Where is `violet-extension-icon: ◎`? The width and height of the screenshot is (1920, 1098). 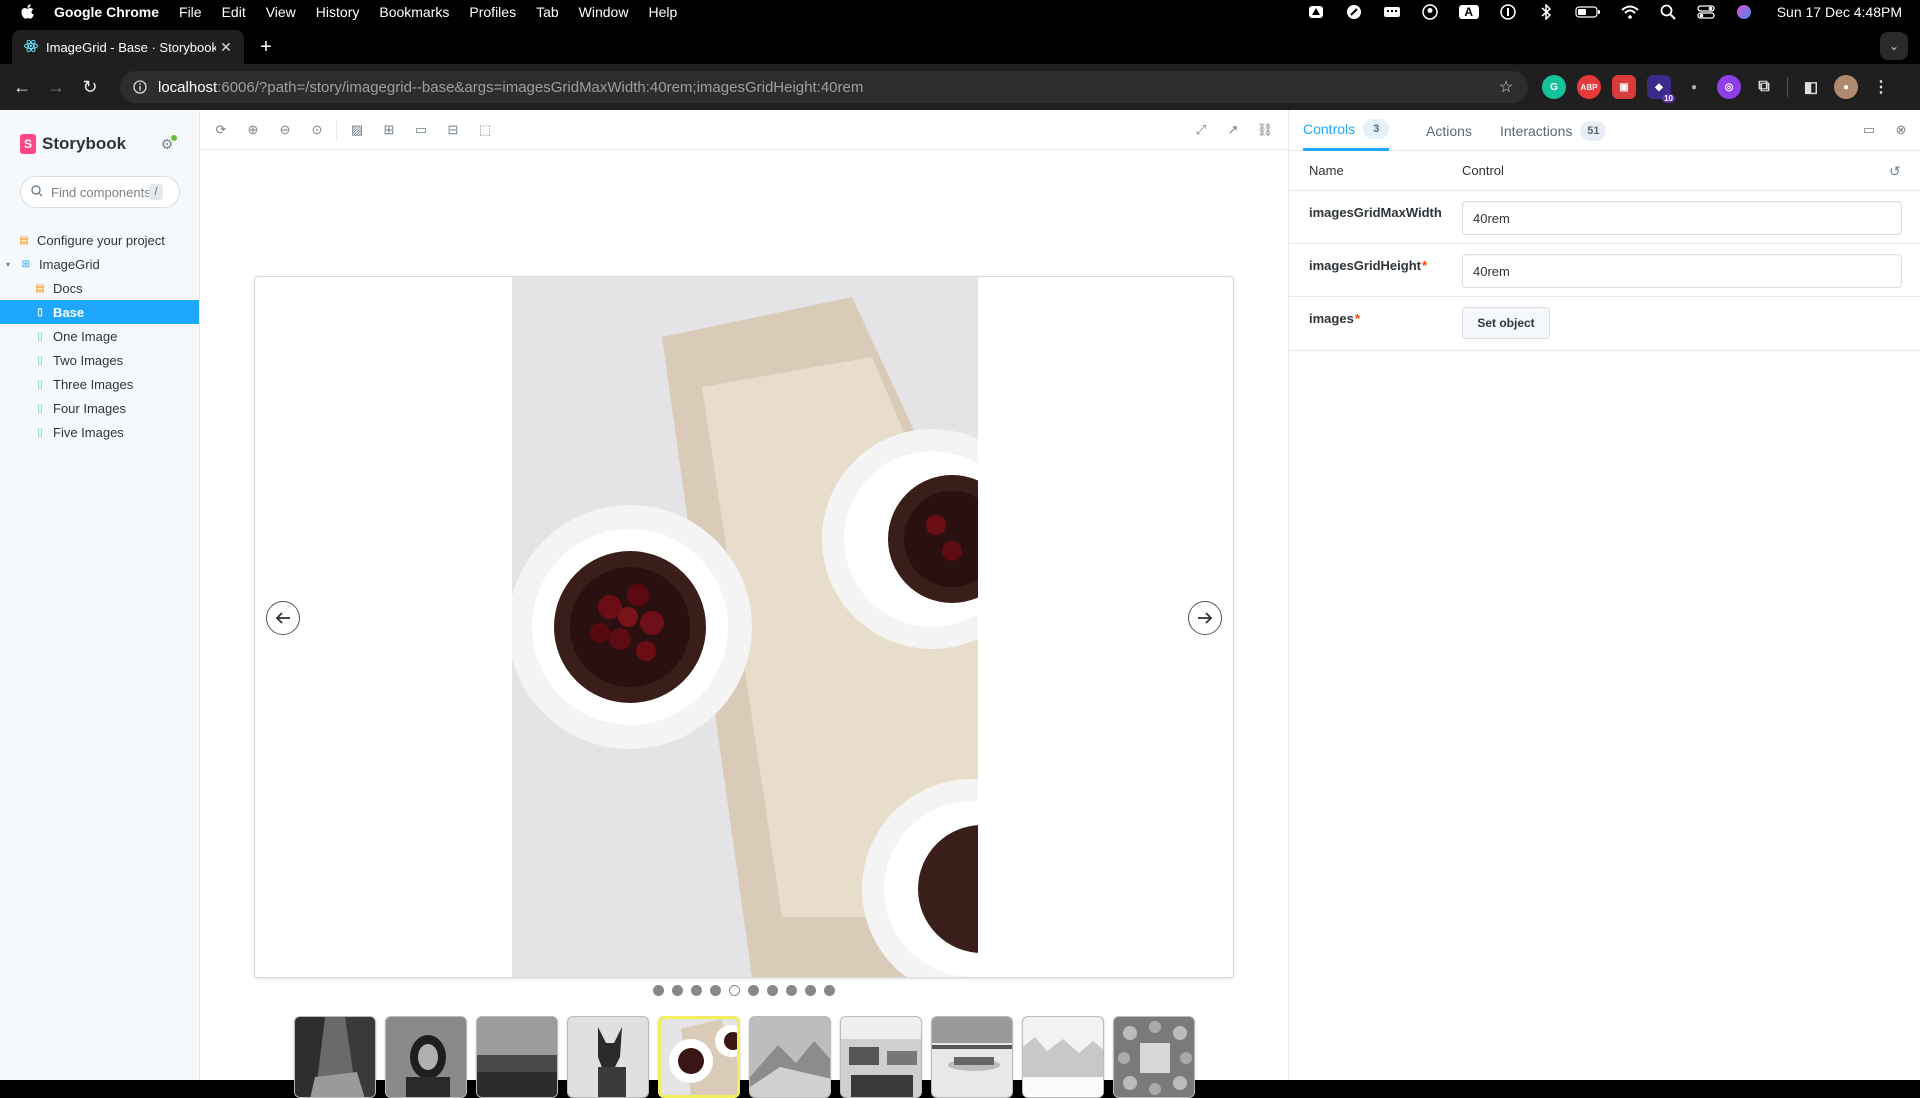
violet-extension-icon: ◎ is located at coordinates (1729, 87).